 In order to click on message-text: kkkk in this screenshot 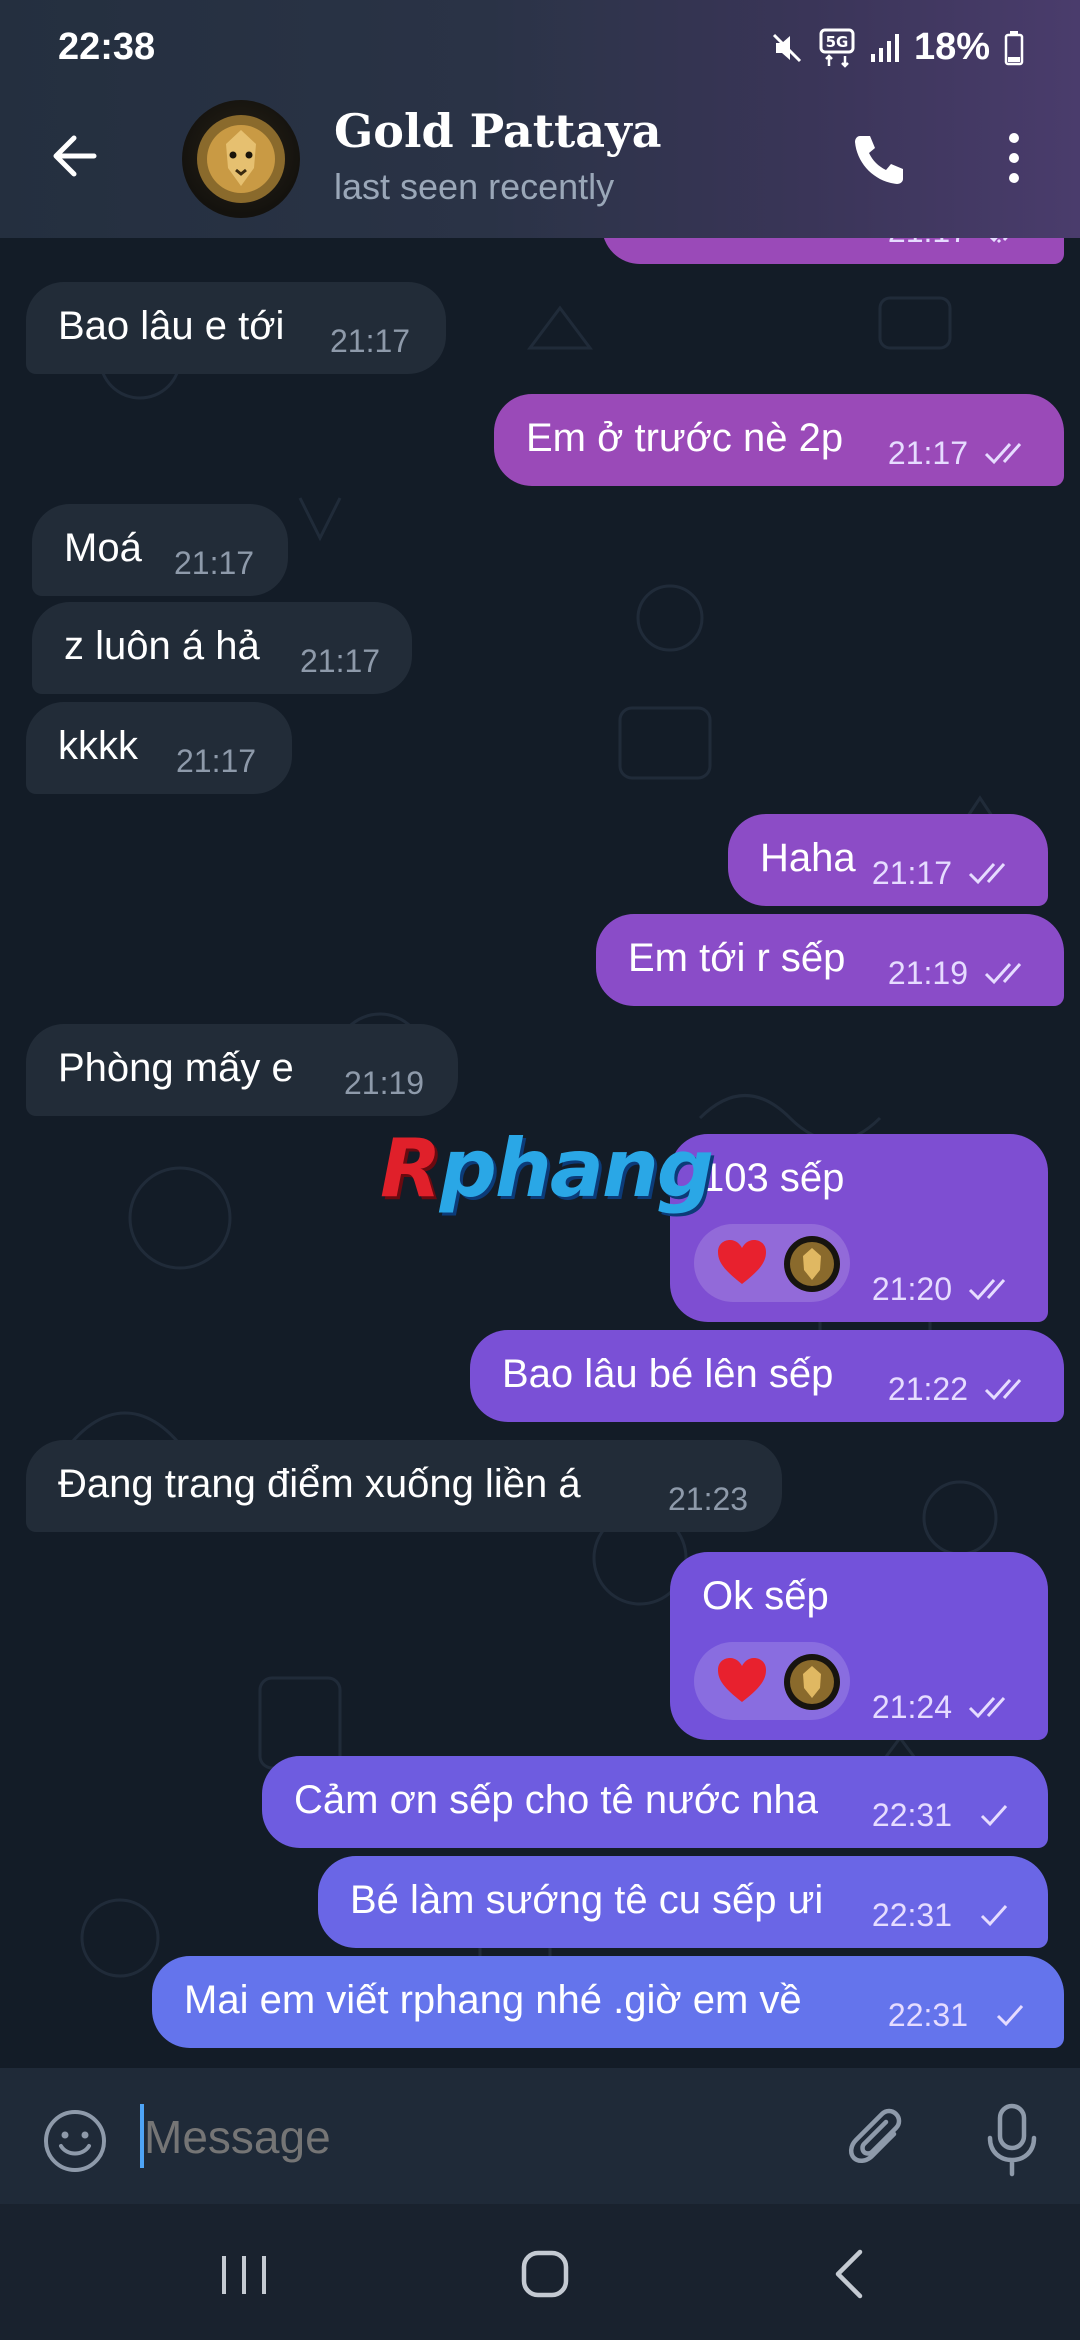, I will do `click(98, 746)`.